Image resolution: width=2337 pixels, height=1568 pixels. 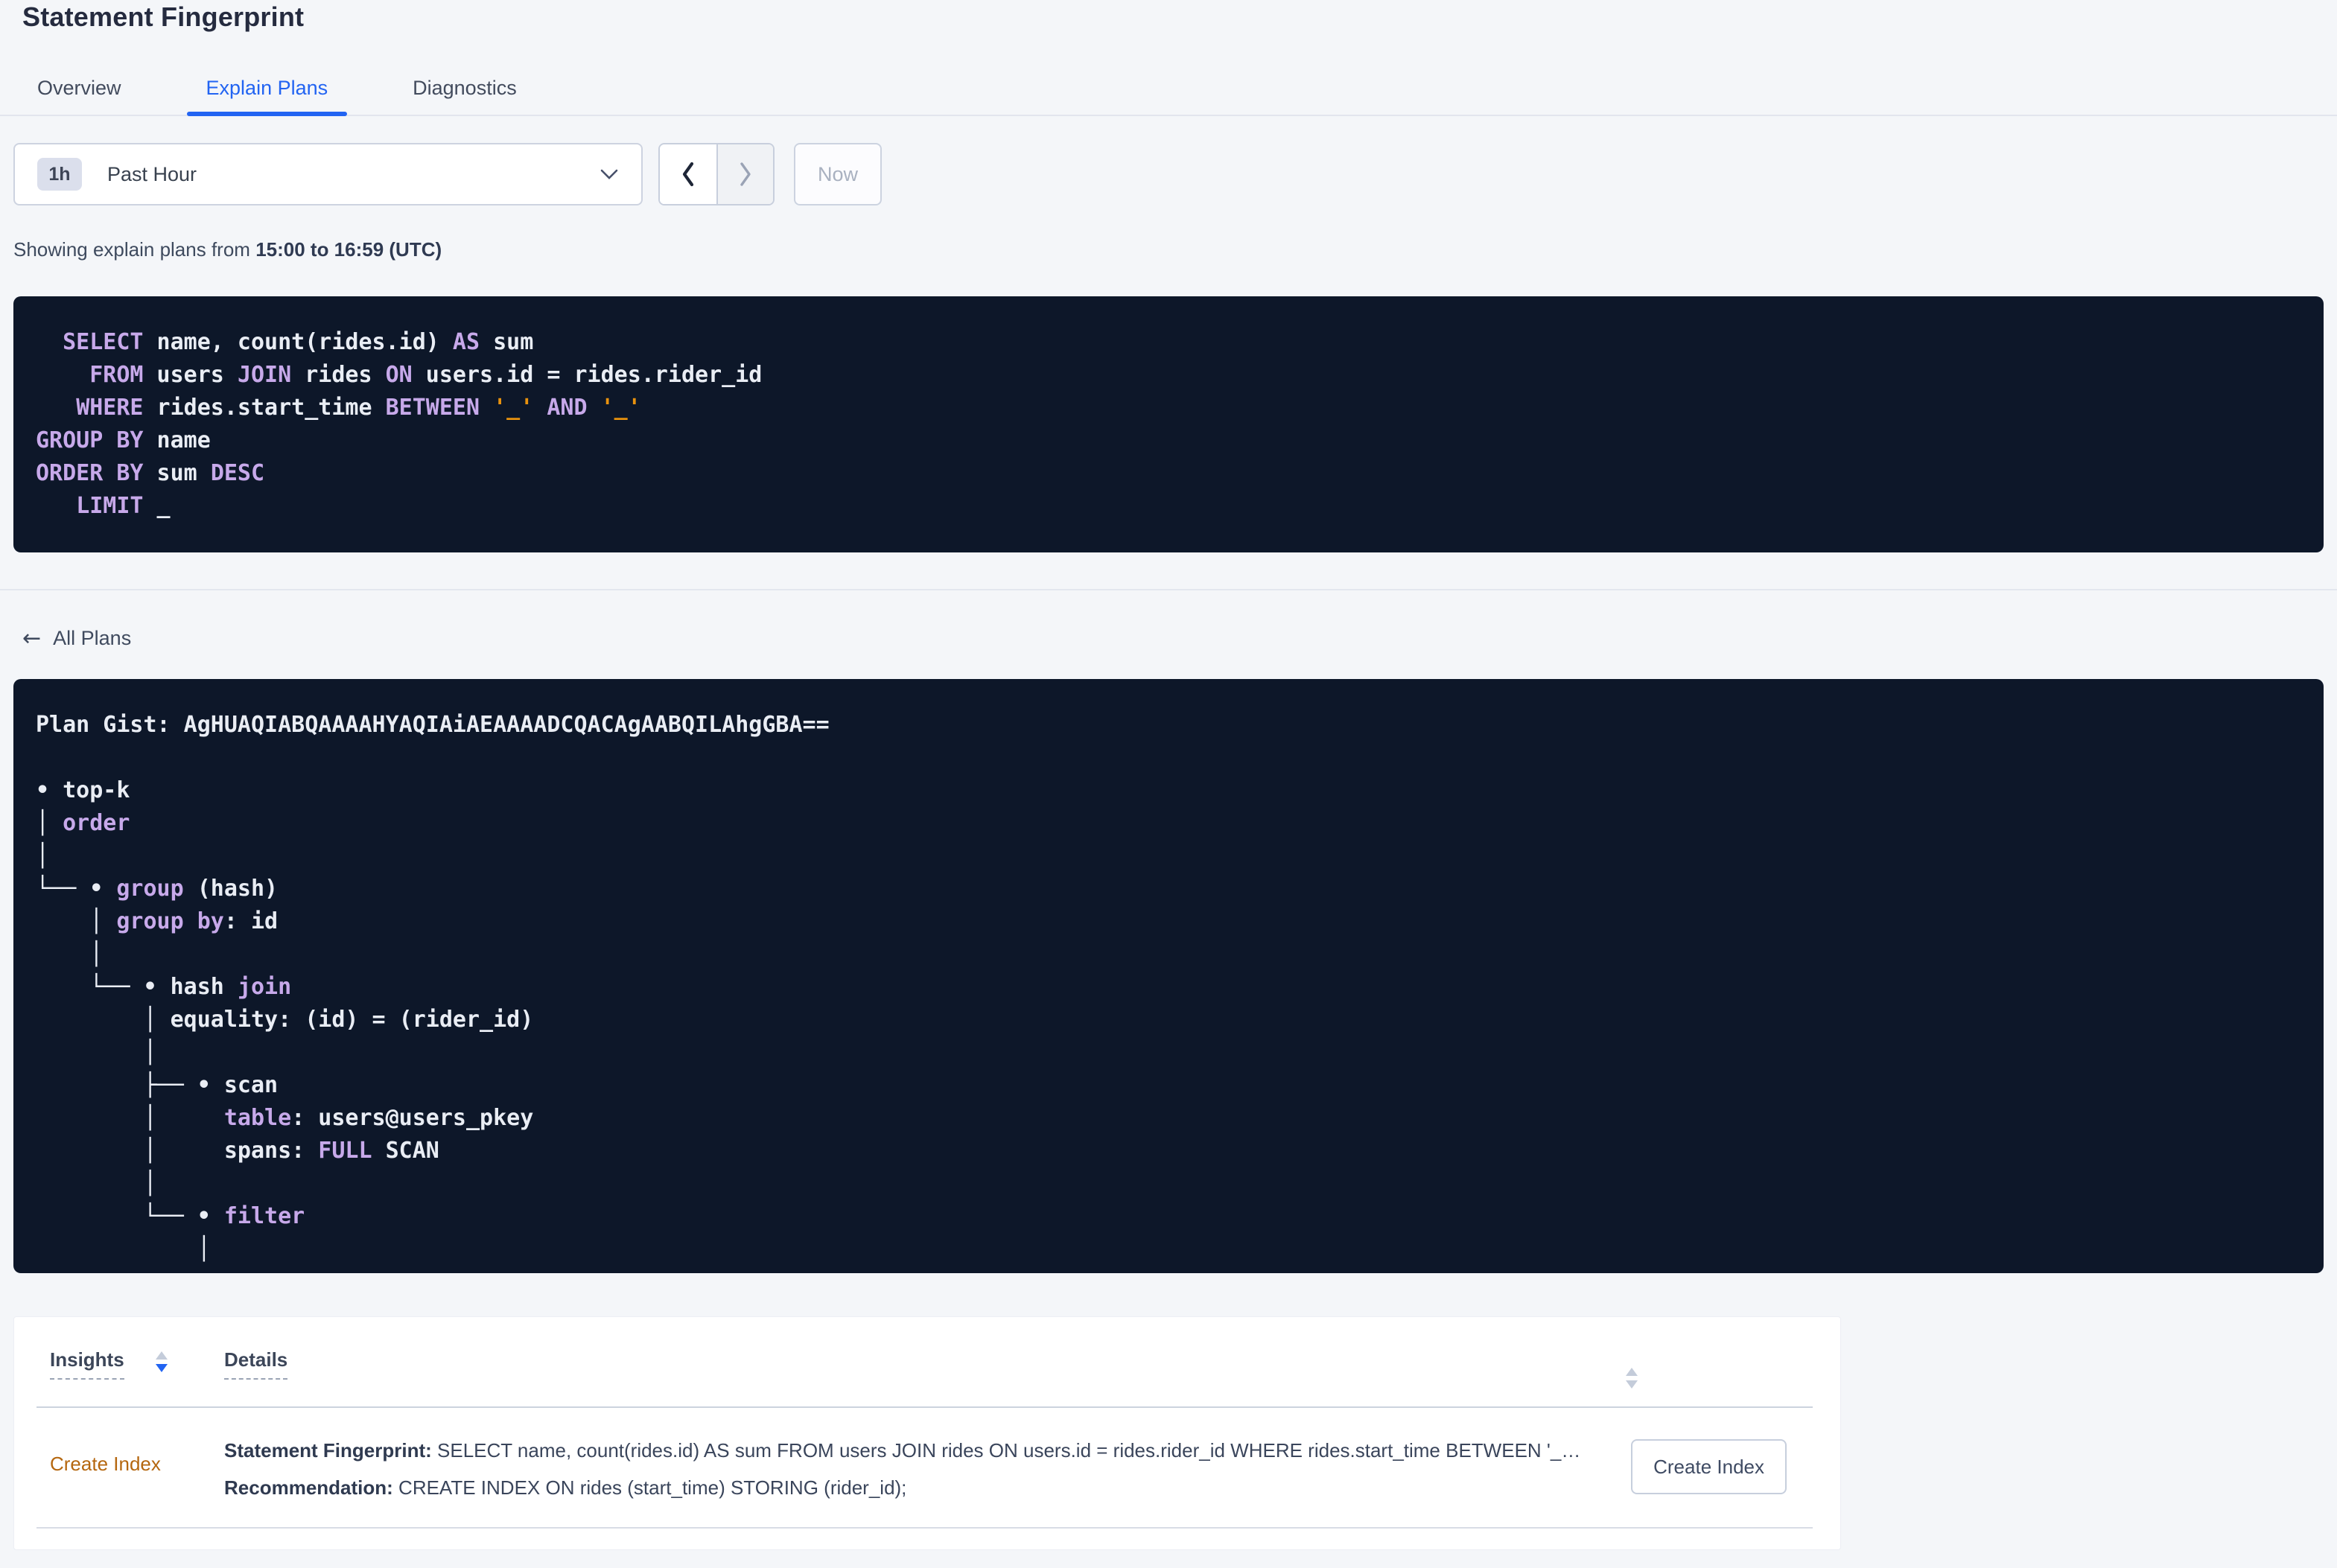 I want to click on insight-type-link: Create Index, so click(x=137, y=1479).